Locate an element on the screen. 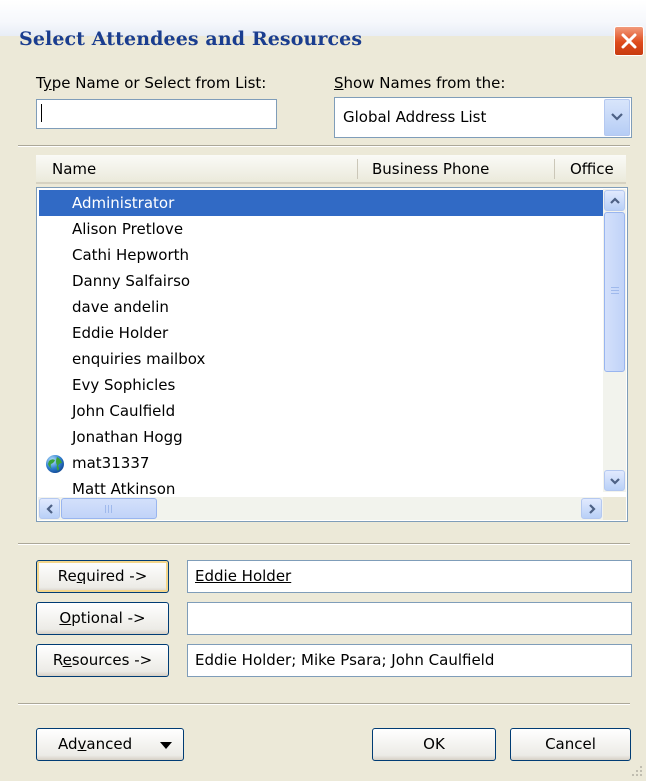 The width and height of the screenshot is (646, 781). contact-name: John Caulfield is located at coordinates (124, 411).